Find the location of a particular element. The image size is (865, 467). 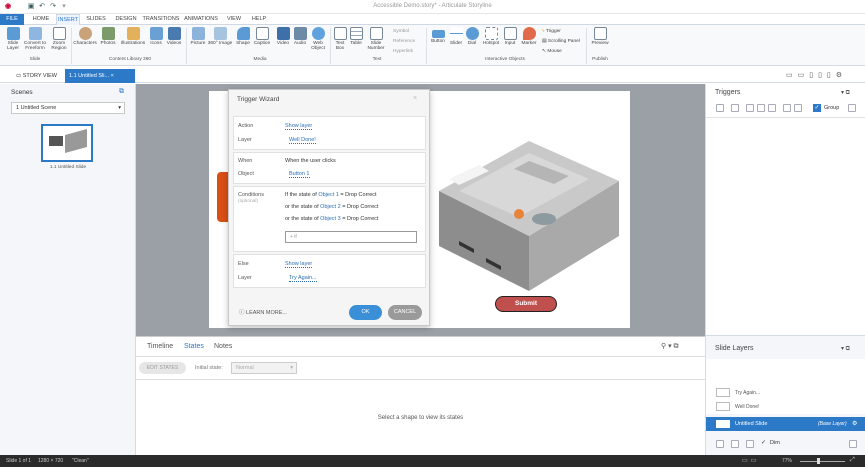

text-box-button: Text Box is located at coordinates (340, 39).